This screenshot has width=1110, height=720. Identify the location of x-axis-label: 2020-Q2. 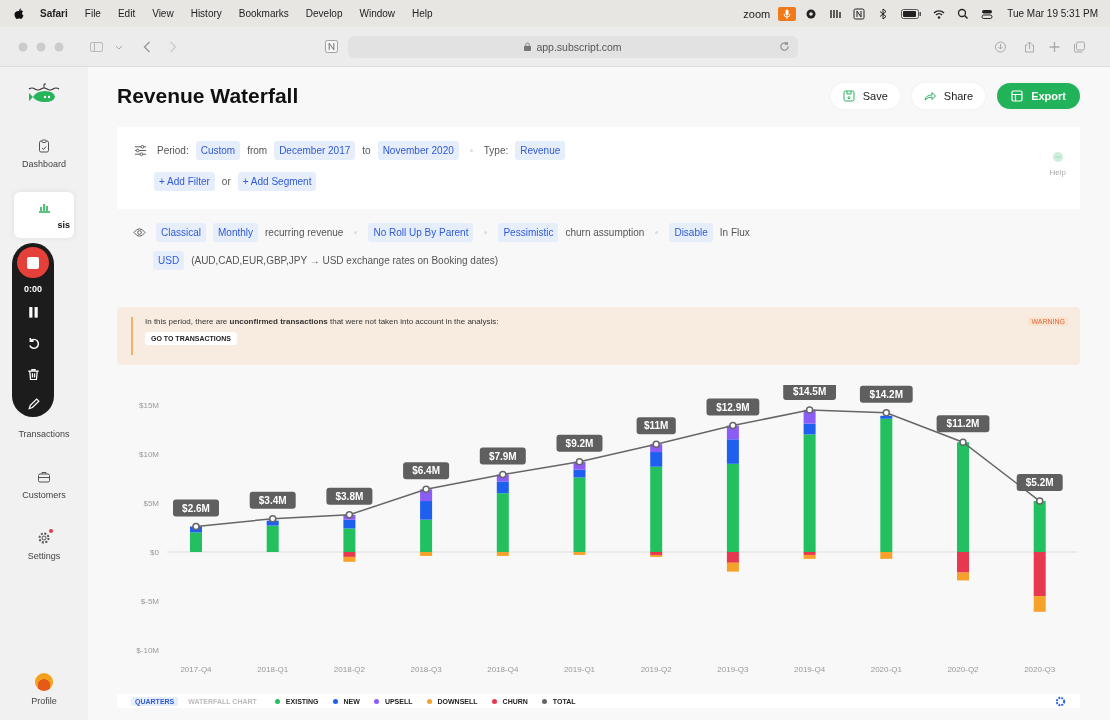
(963, 669).